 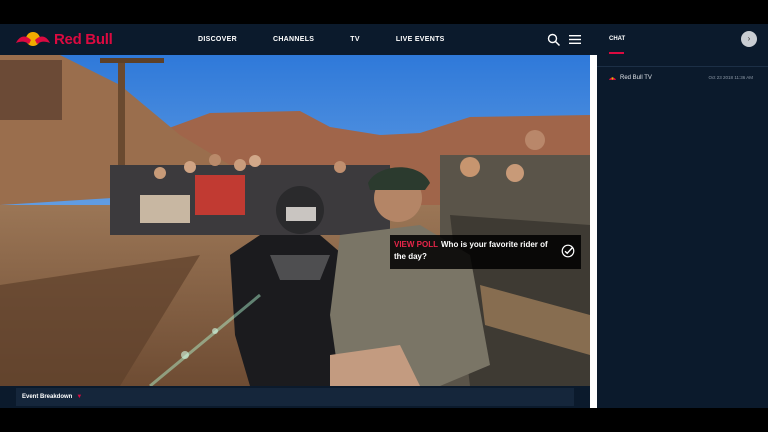 I want to click on search-icon, so click(x=554, y=40).